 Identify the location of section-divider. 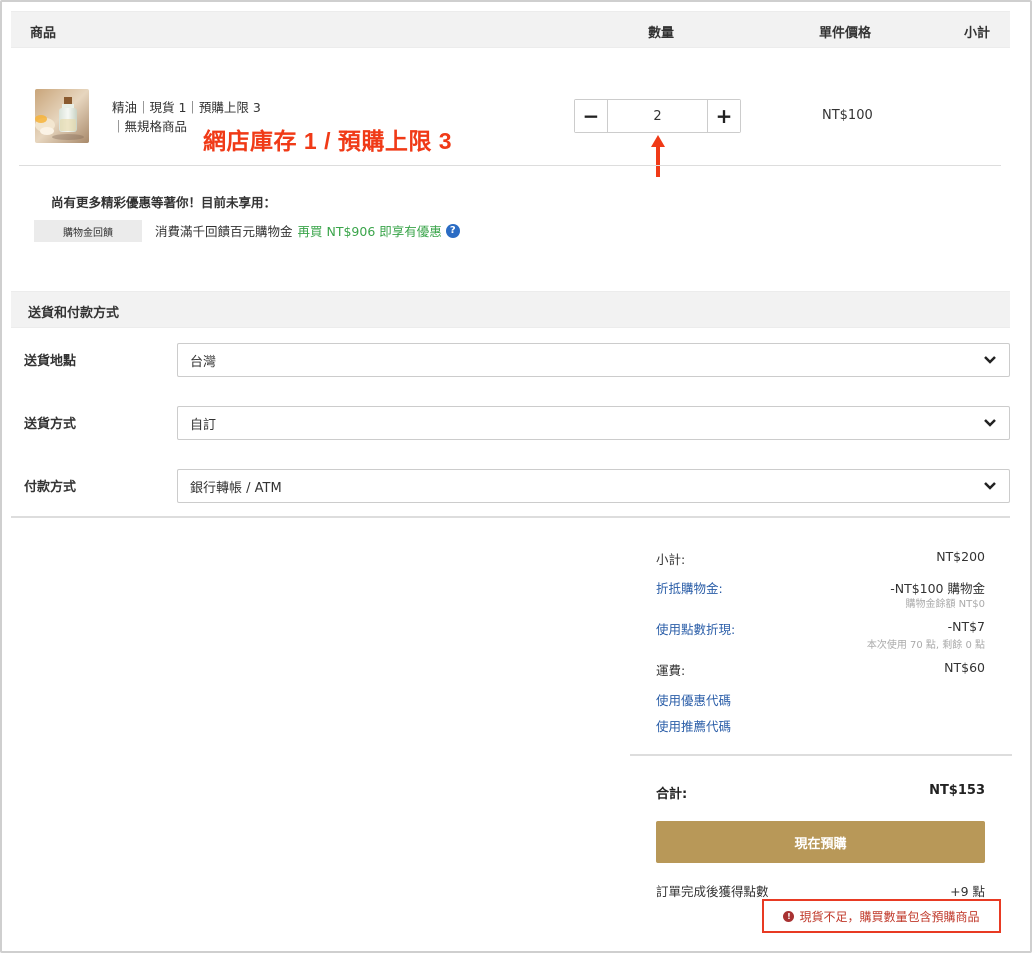
(510, 517).